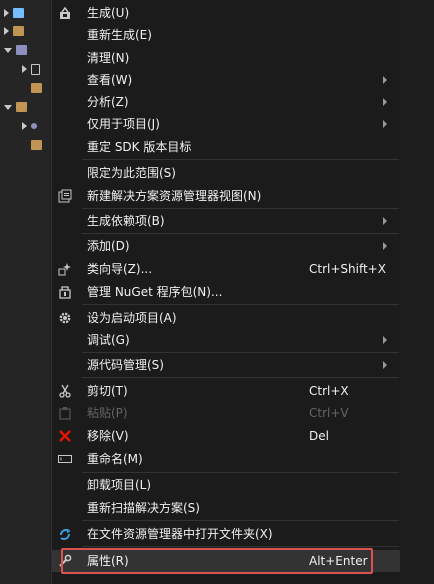 This screenshot has height=584, width=434. What do you see at coordinates (347, 269) in the screenshot?
I see `menu-item-shortcut: Ctrl+Shift+X` at bounding box center [347, 269].